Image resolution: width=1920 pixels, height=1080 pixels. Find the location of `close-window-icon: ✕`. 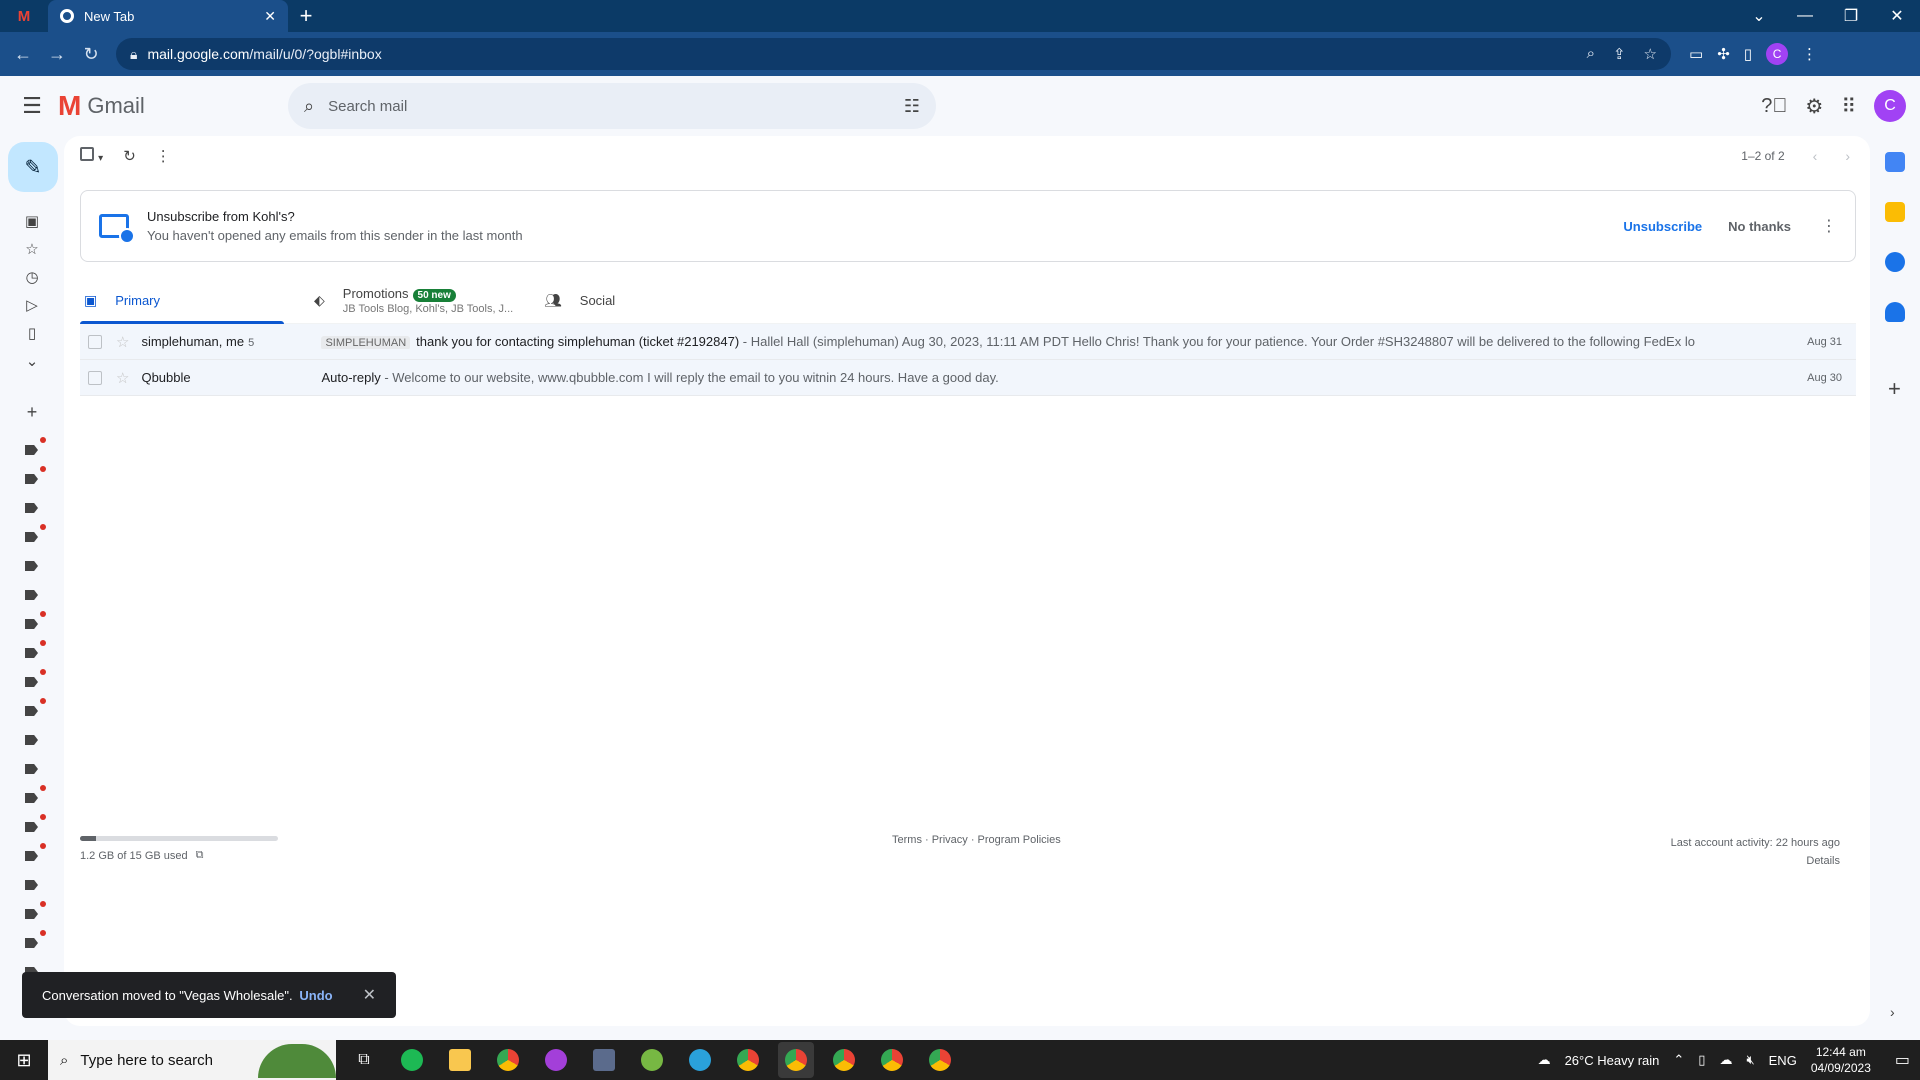

close-window-icon: ✕ is located at coordinates (1897, 16).